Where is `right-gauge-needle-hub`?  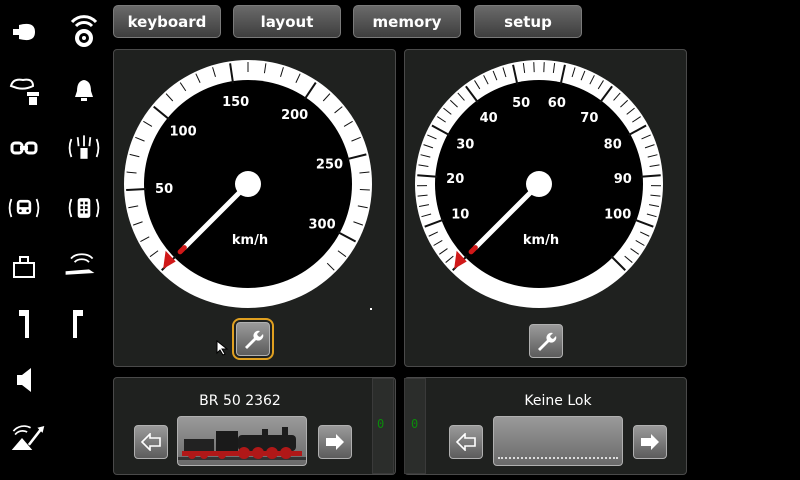 right-gauge-needle-hub is located at coordinates (539, 184).